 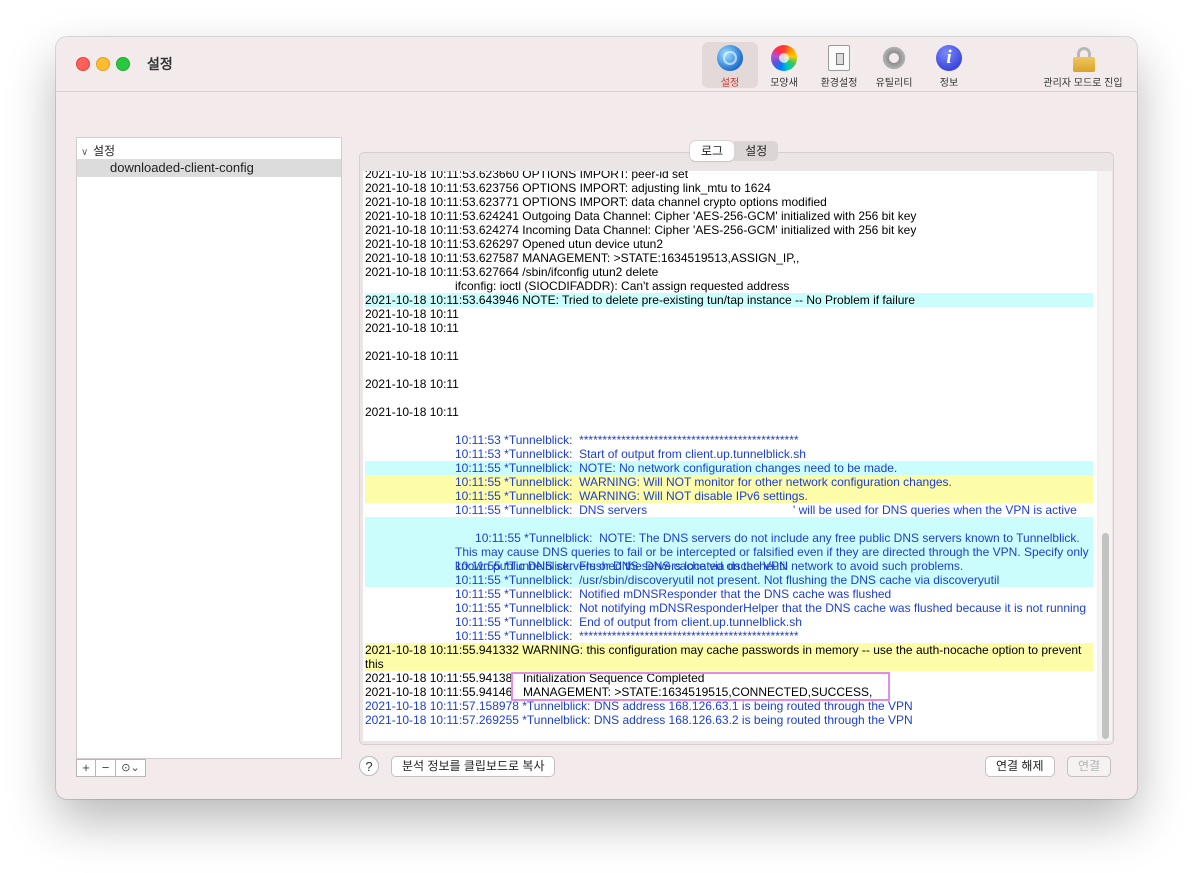 I want to click on toolbar-item-preferences: 환경설정, so click(x=839, y=65).